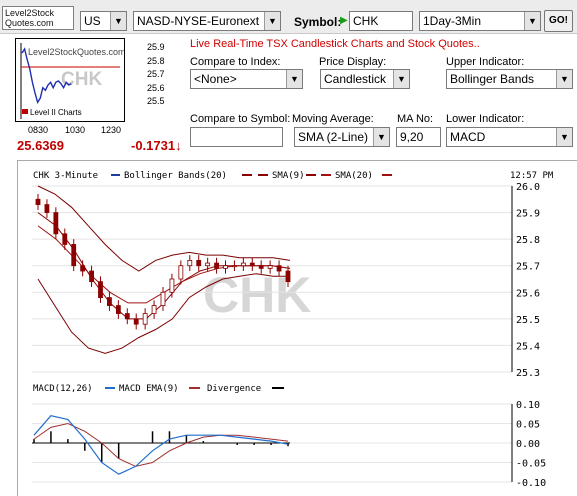 Image resolution: width=577 pixels, height=496 pixels. What do you see at coordinates (353, 62) in the screenshot?
I see `price-display-label: Price Display:` at bounding box center [353, 62].